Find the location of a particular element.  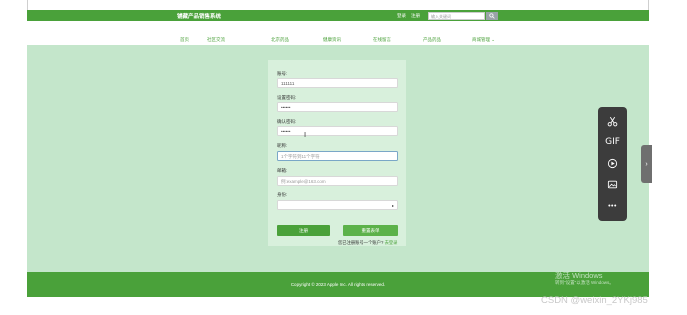

scissors-button is located at coordinates (612, 121).